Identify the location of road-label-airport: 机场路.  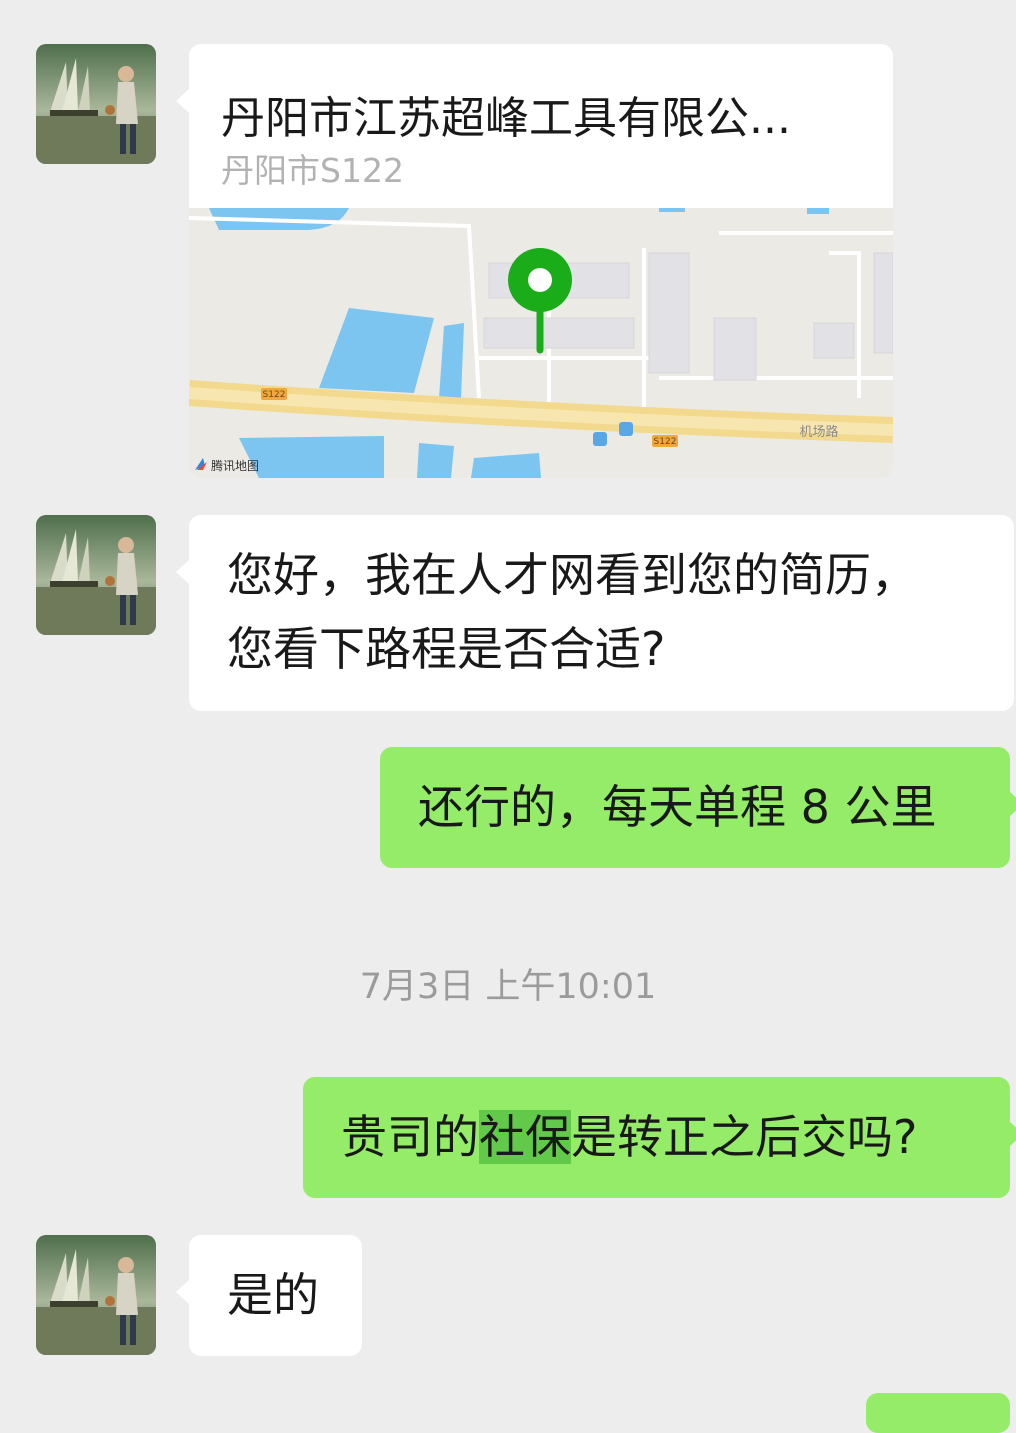
(818, 432).